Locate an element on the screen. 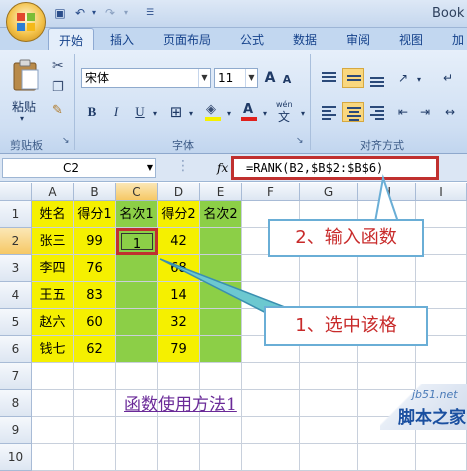 Image resolution: width=467 pixels, height=471 pixels. selected-cell-value: 1 is located at coordinates (137, 244).